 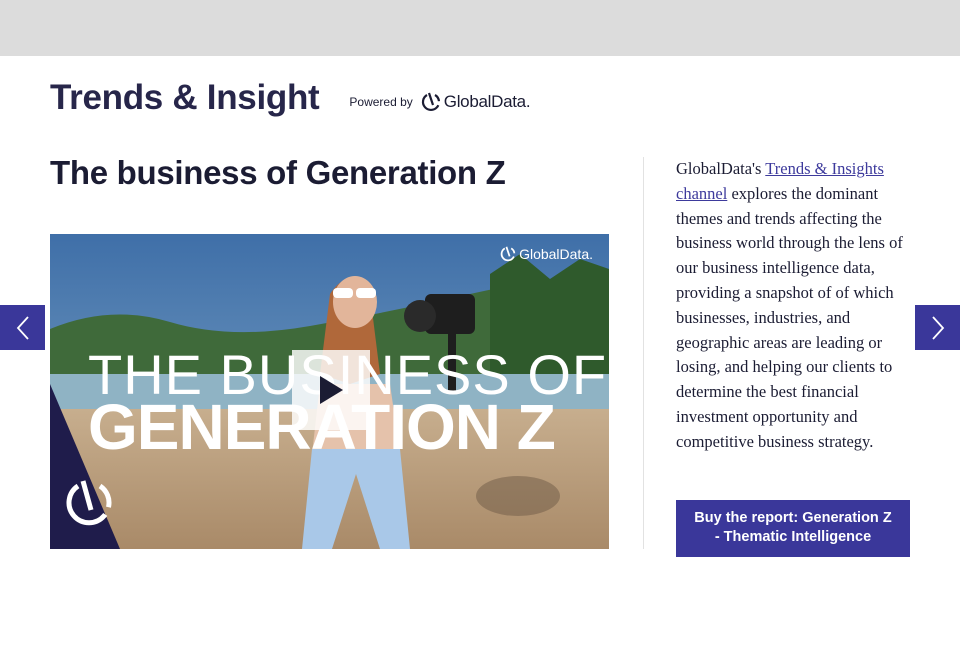 What do you see at coordinates (89, 503) in the screenshot?
I see `globaldata-corner-logo-icon` at bounding box center [89, 503].